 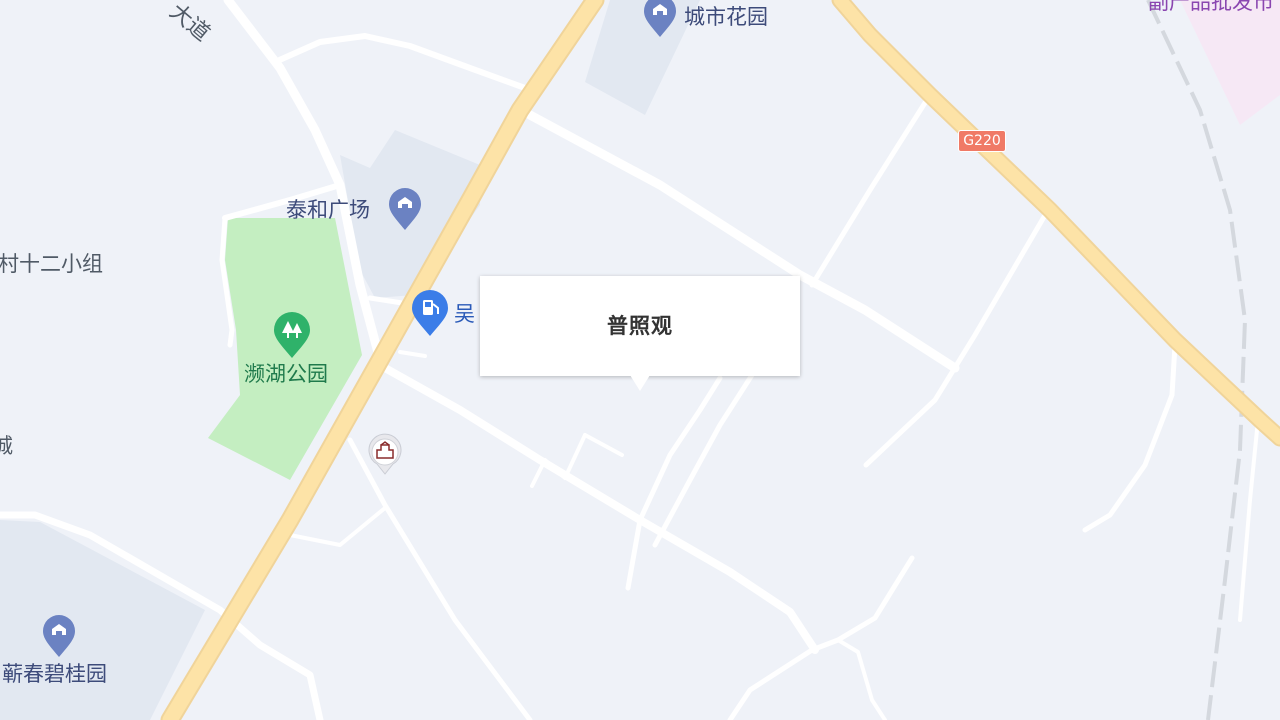 What do you see at coordinates (328, 210) in the screenshot?
I see `taihe-plaza-label: 泰和广场` at bounding box center [328, 210].